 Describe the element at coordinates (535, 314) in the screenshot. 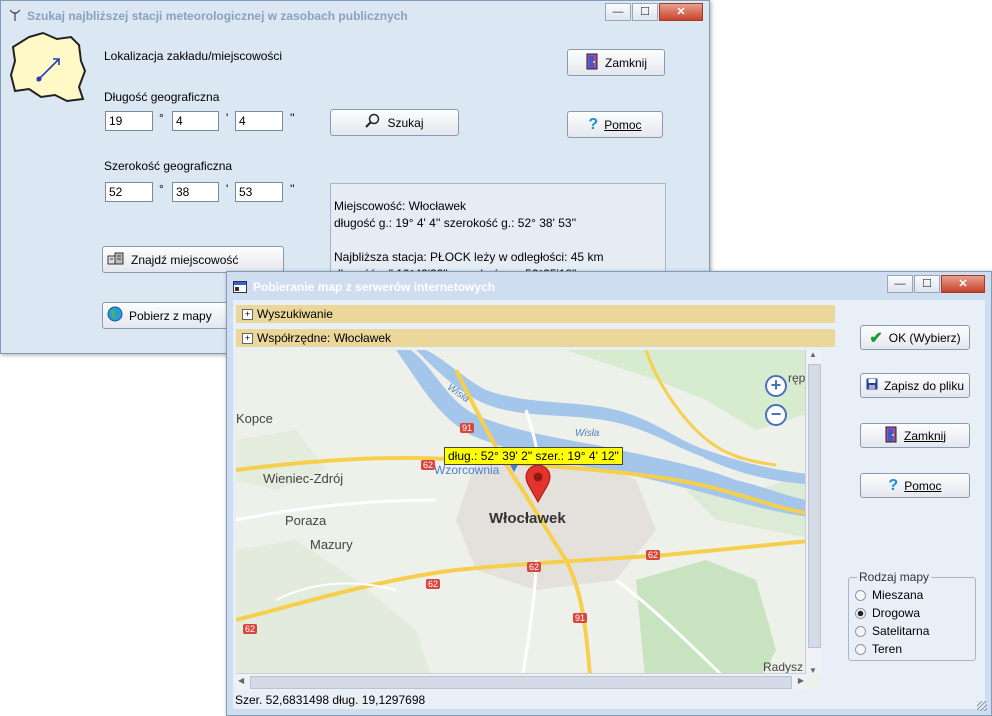

I see `section-search: + Wyszukiwanie` at that location.